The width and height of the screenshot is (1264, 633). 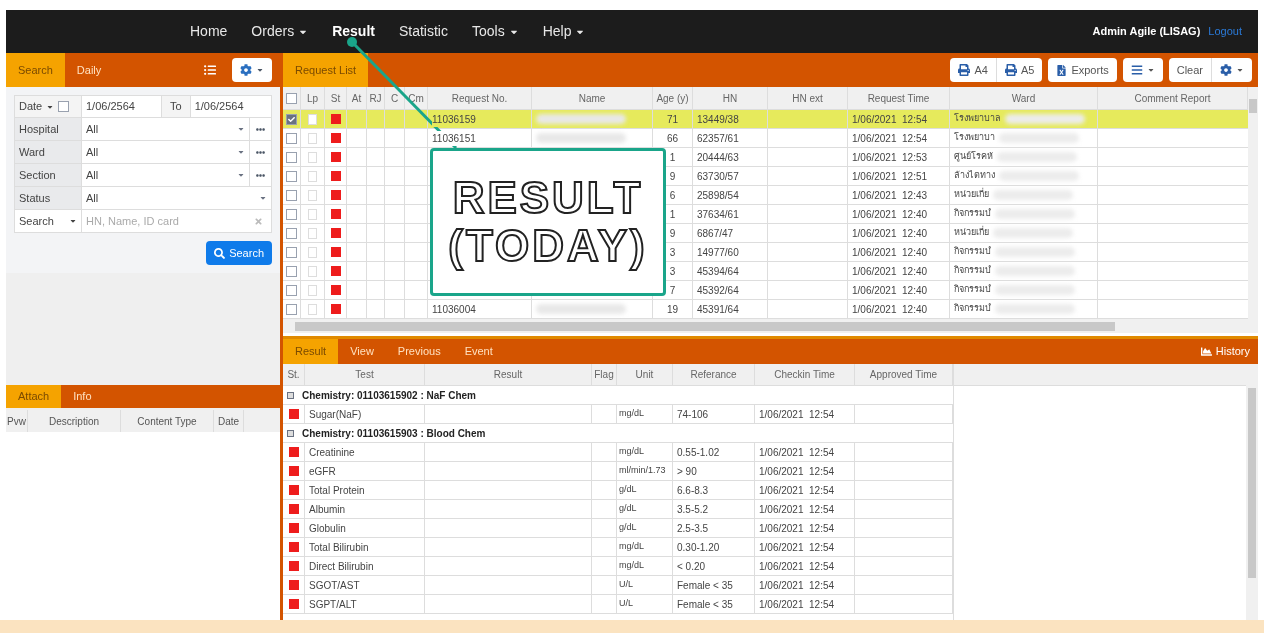 I want to click on table-cell-text: 9, so click(x=672, y=176).